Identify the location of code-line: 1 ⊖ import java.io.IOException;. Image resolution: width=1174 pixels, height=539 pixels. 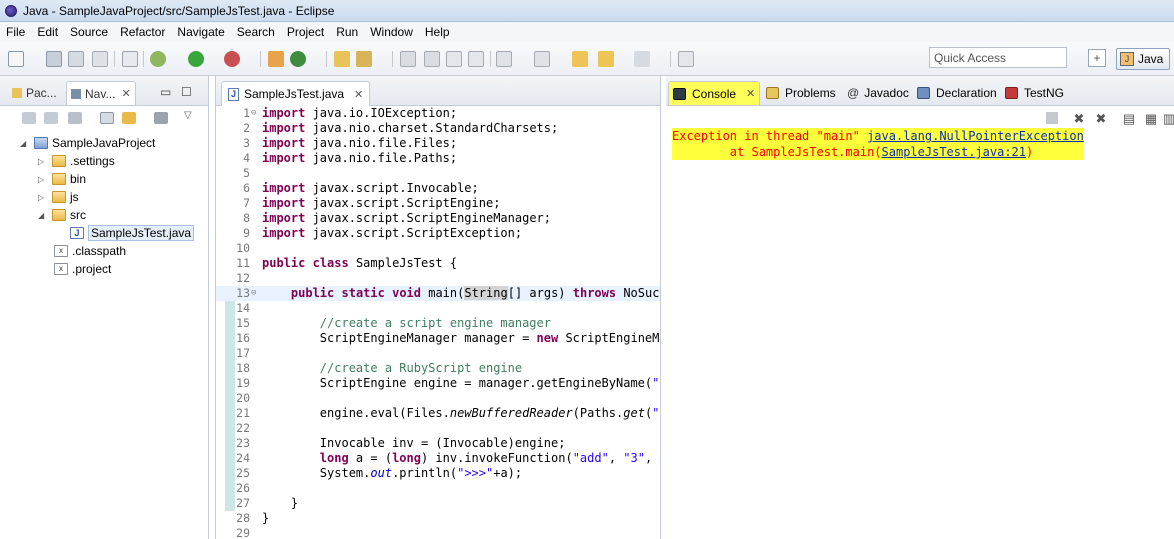
(438, 113).